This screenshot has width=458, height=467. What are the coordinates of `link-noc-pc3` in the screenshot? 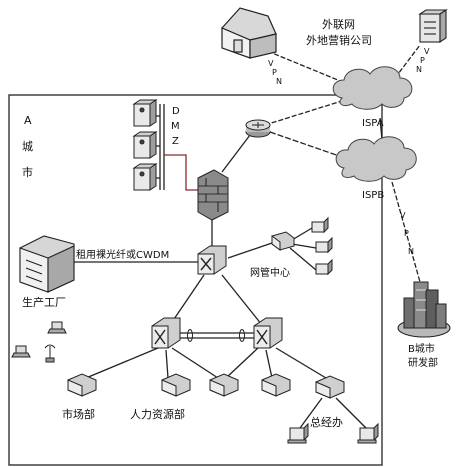 It's located at (303, 259).